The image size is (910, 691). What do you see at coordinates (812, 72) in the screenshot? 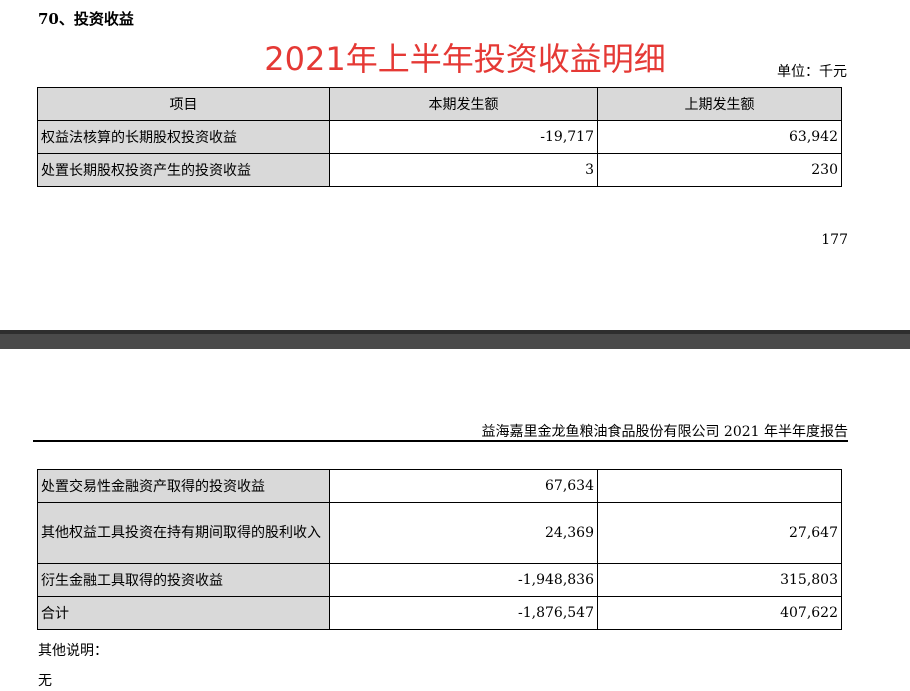
I see `unit-label: 单位：千元` at bounding box center [812, 72].